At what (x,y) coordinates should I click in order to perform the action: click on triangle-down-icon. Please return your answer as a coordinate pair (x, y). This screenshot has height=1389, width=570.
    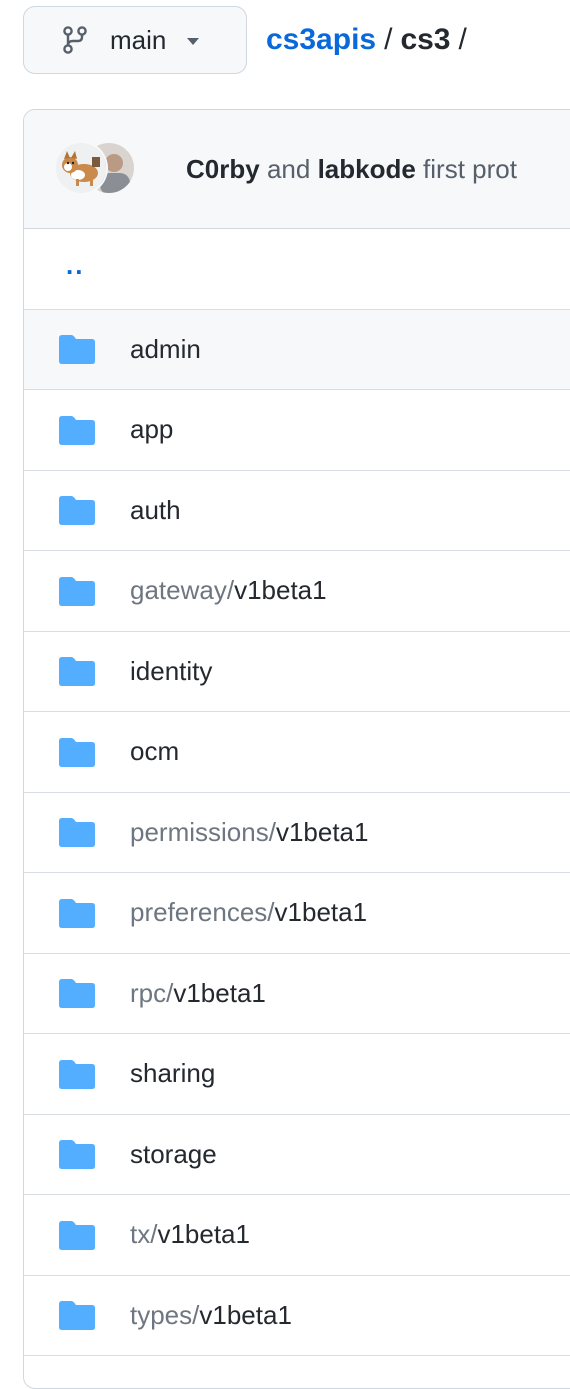
    Looking at the image, I should click on (193, 41).